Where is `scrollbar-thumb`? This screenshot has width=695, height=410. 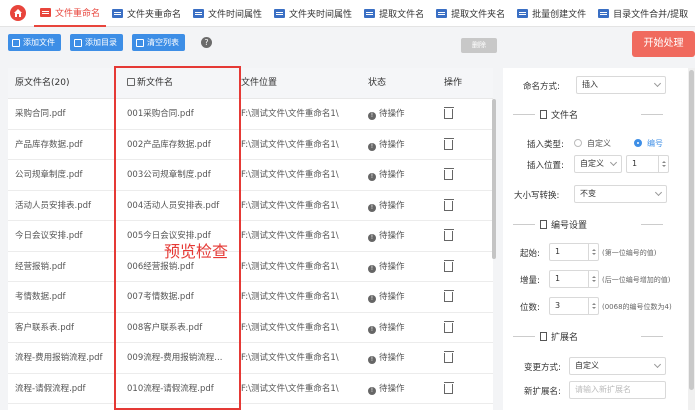
scrollbar-thumb is located at coordinates (691, 230).